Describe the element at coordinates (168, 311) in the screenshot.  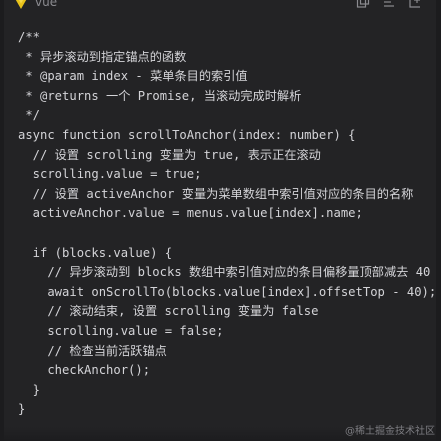
I see `code-line: // 滚动结束, 设置 scrolling 变量为 false` at that location.